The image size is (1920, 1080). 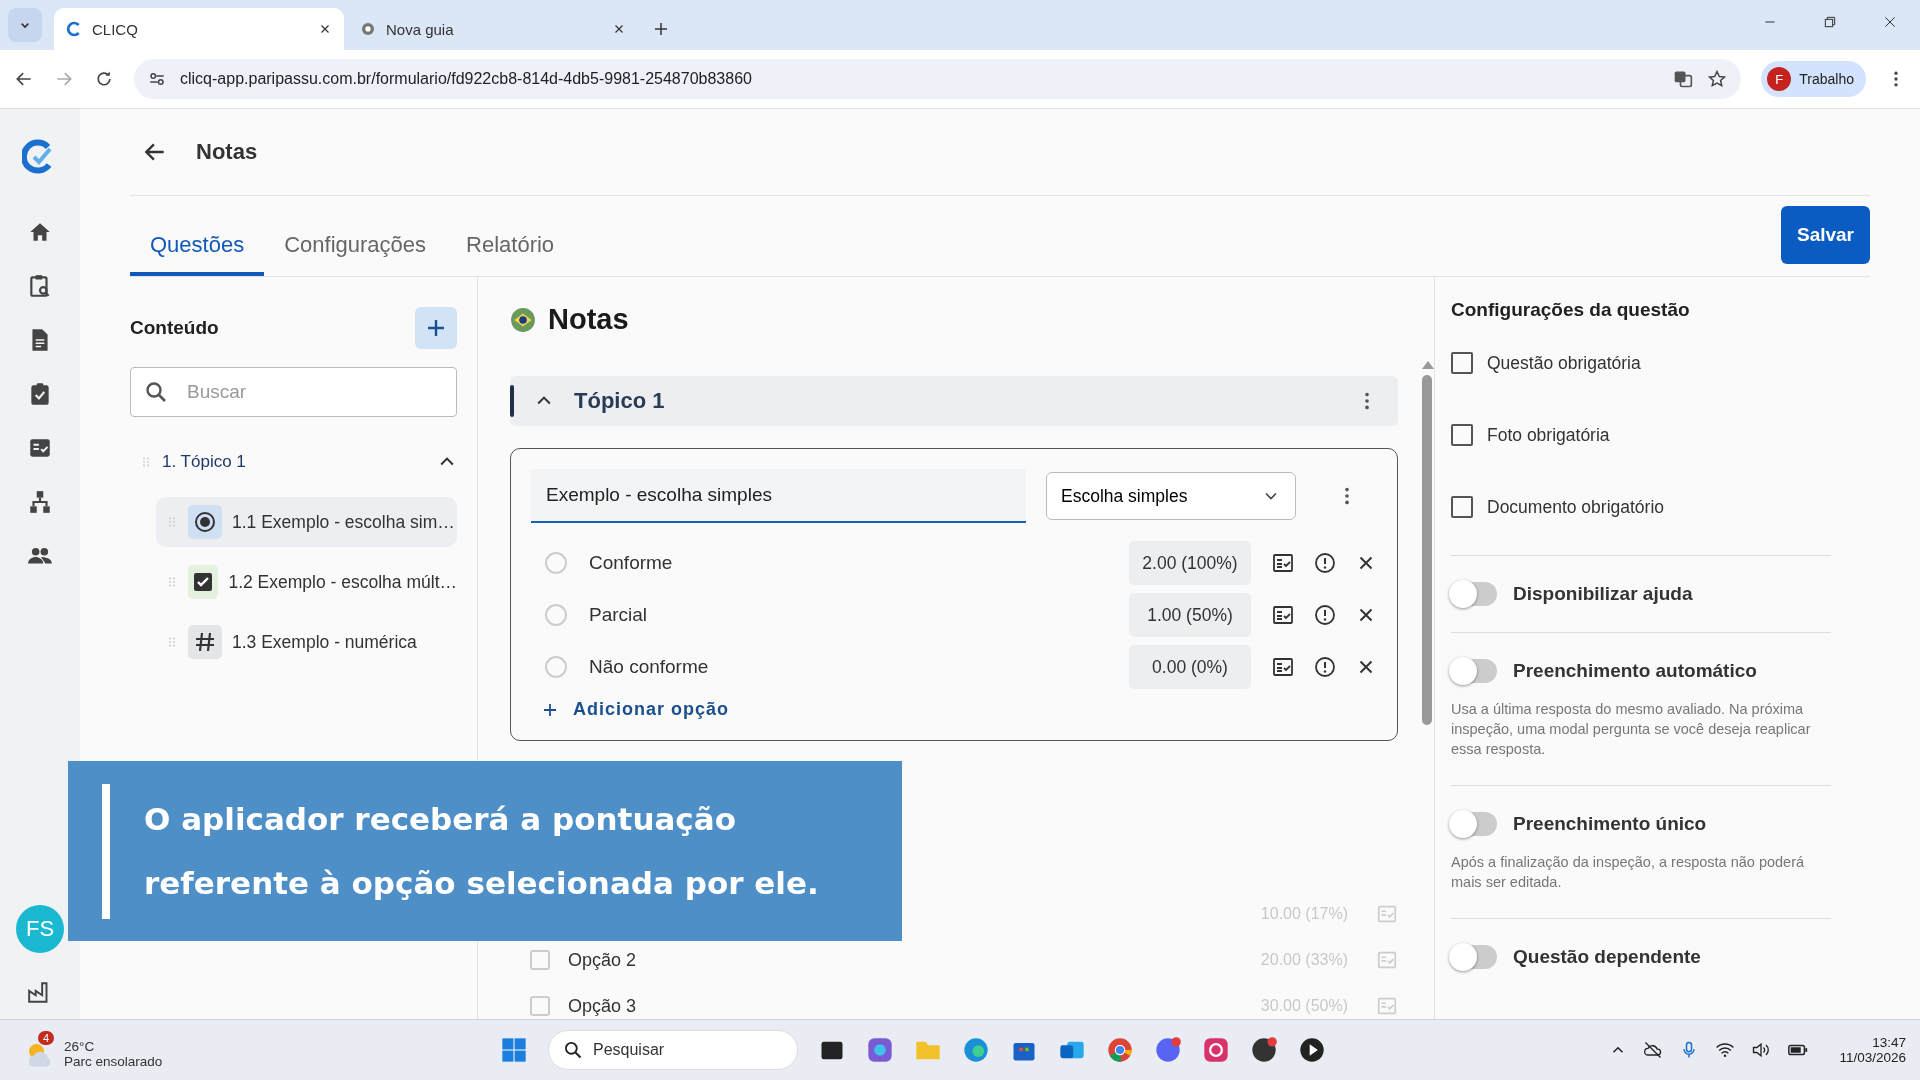 What do you see at coordinates (602, 959) in the screenshot?
I see `option-label: Opção 2` at bounding box center [602, 959].